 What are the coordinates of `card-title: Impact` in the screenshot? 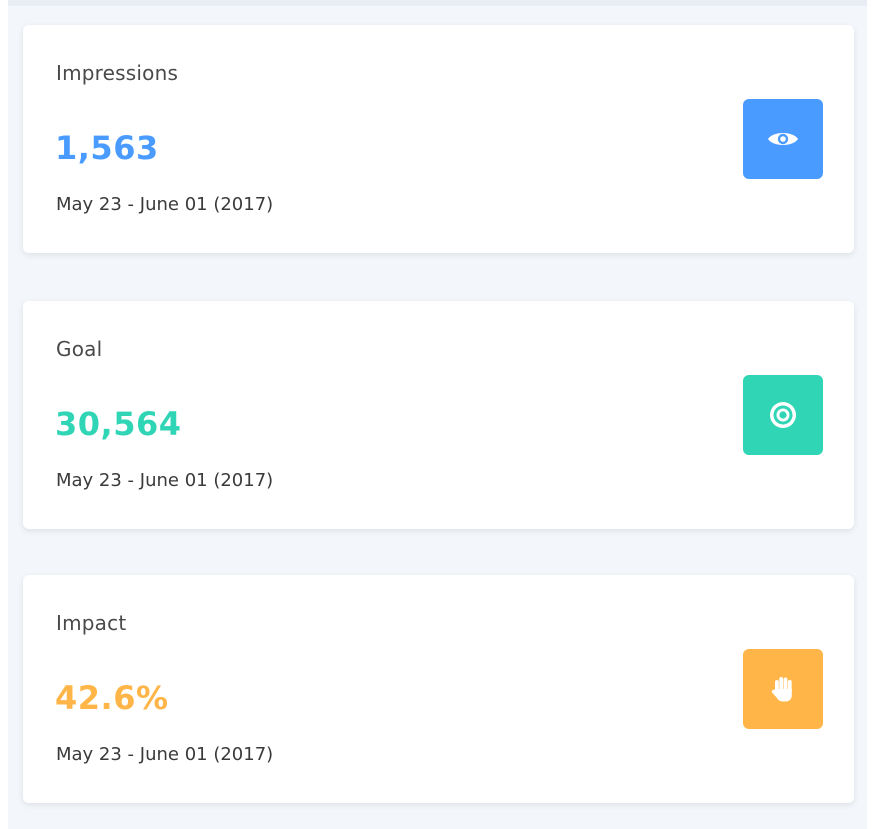 It's located at (91, 623).